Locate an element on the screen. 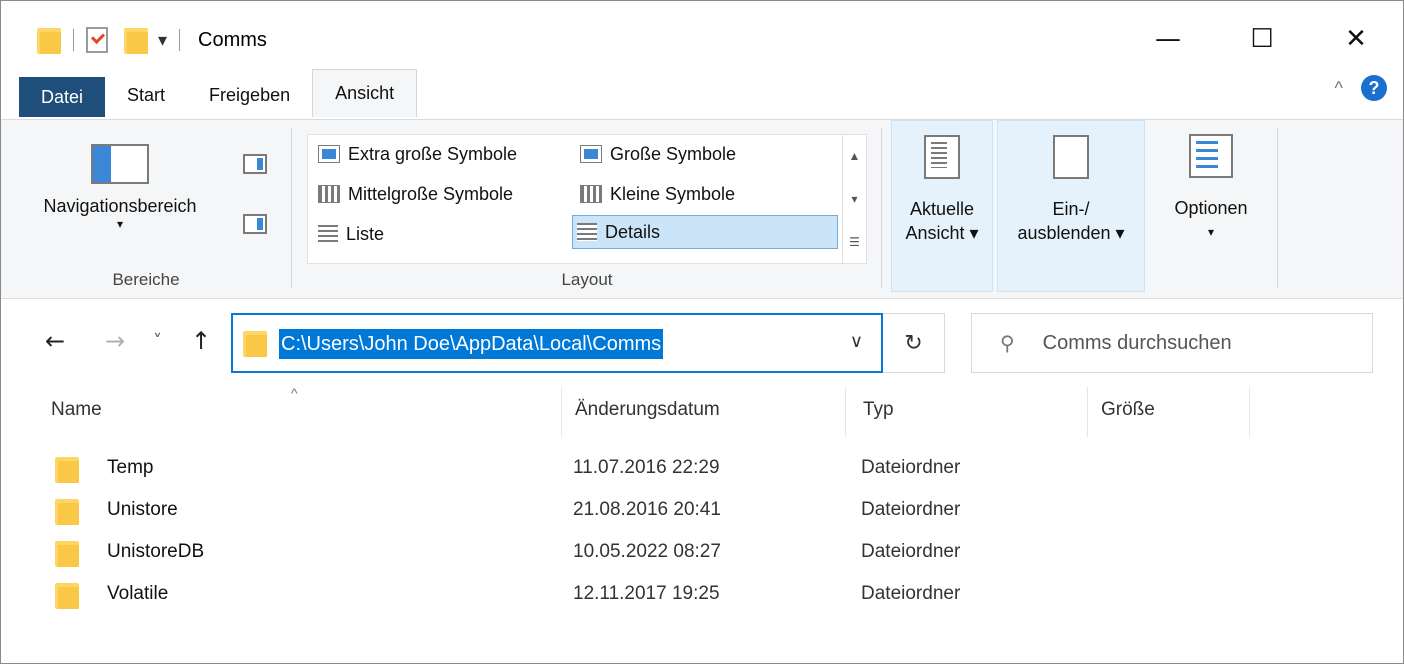  details-icon is located at coordinates (587, 232).